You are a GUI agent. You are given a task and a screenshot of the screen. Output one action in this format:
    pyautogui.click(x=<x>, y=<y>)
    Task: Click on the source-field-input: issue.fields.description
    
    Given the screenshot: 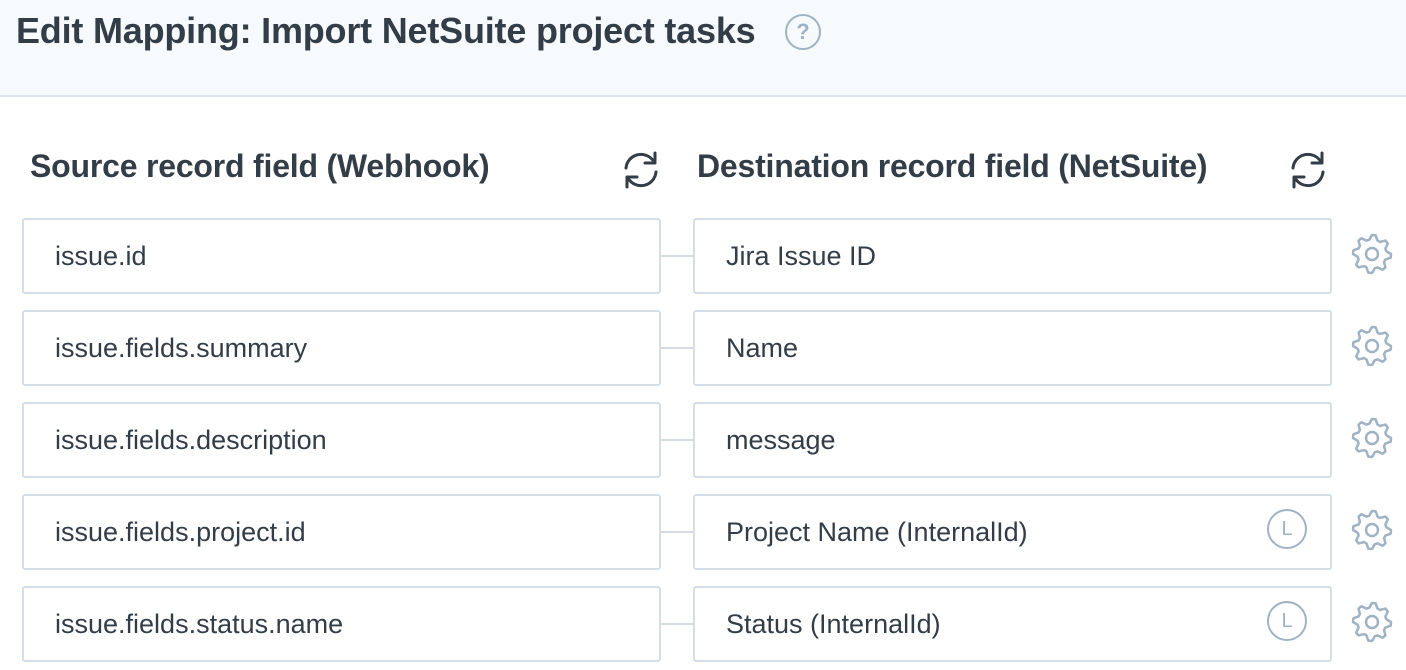 What is the action you would take?
    pyautogui.click(x=341, y=440)
    